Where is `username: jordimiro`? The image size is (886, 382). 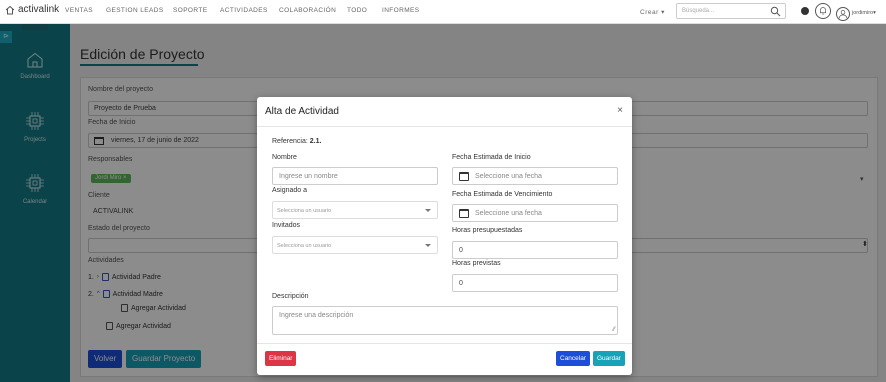
username: jordimiro is located at coordinates (863, 13).